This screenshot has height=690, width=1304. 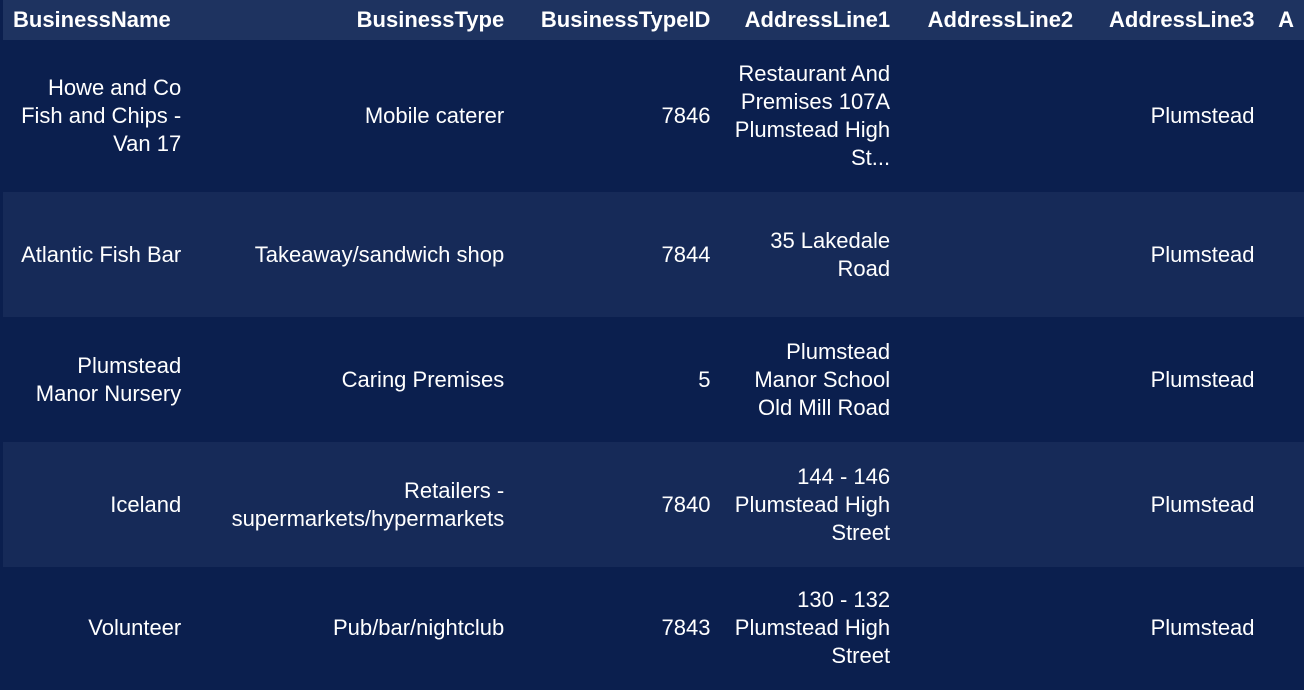 What do you see at coordinates (97, 504) in the screenshot?
I see `cell-business-name: Iceland` at bounding box center [97, 504].